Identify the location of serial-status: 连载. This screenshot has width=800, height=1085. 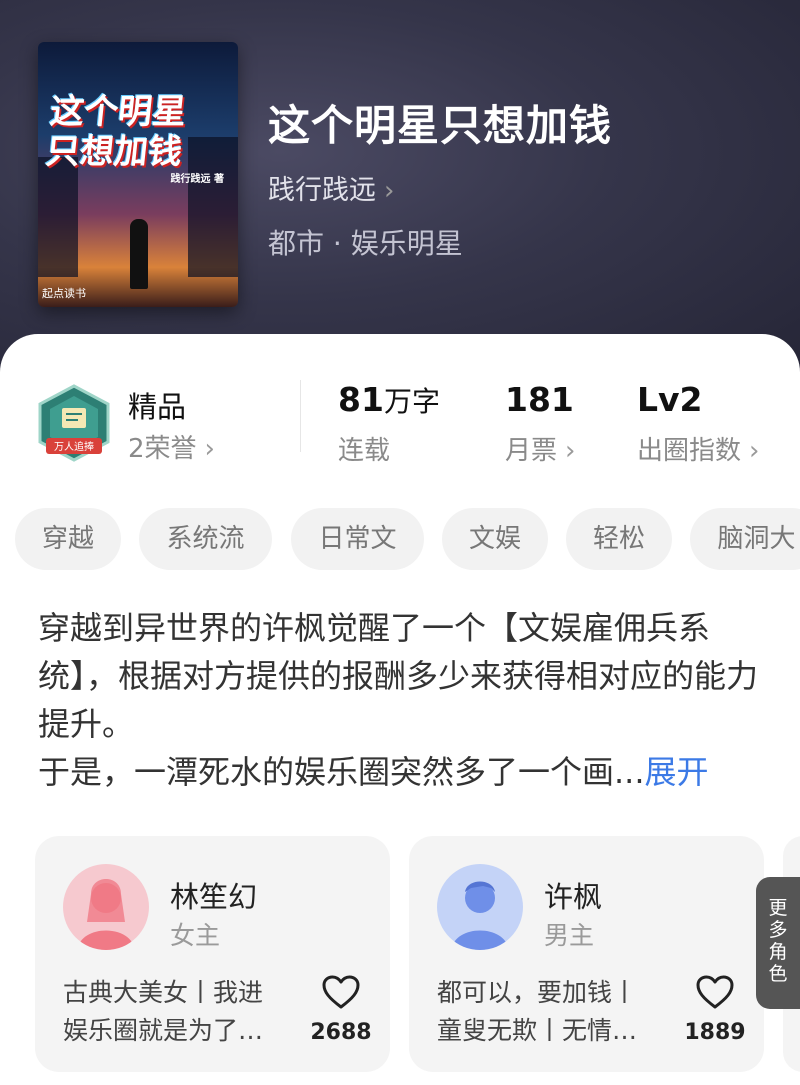
(364, 451).